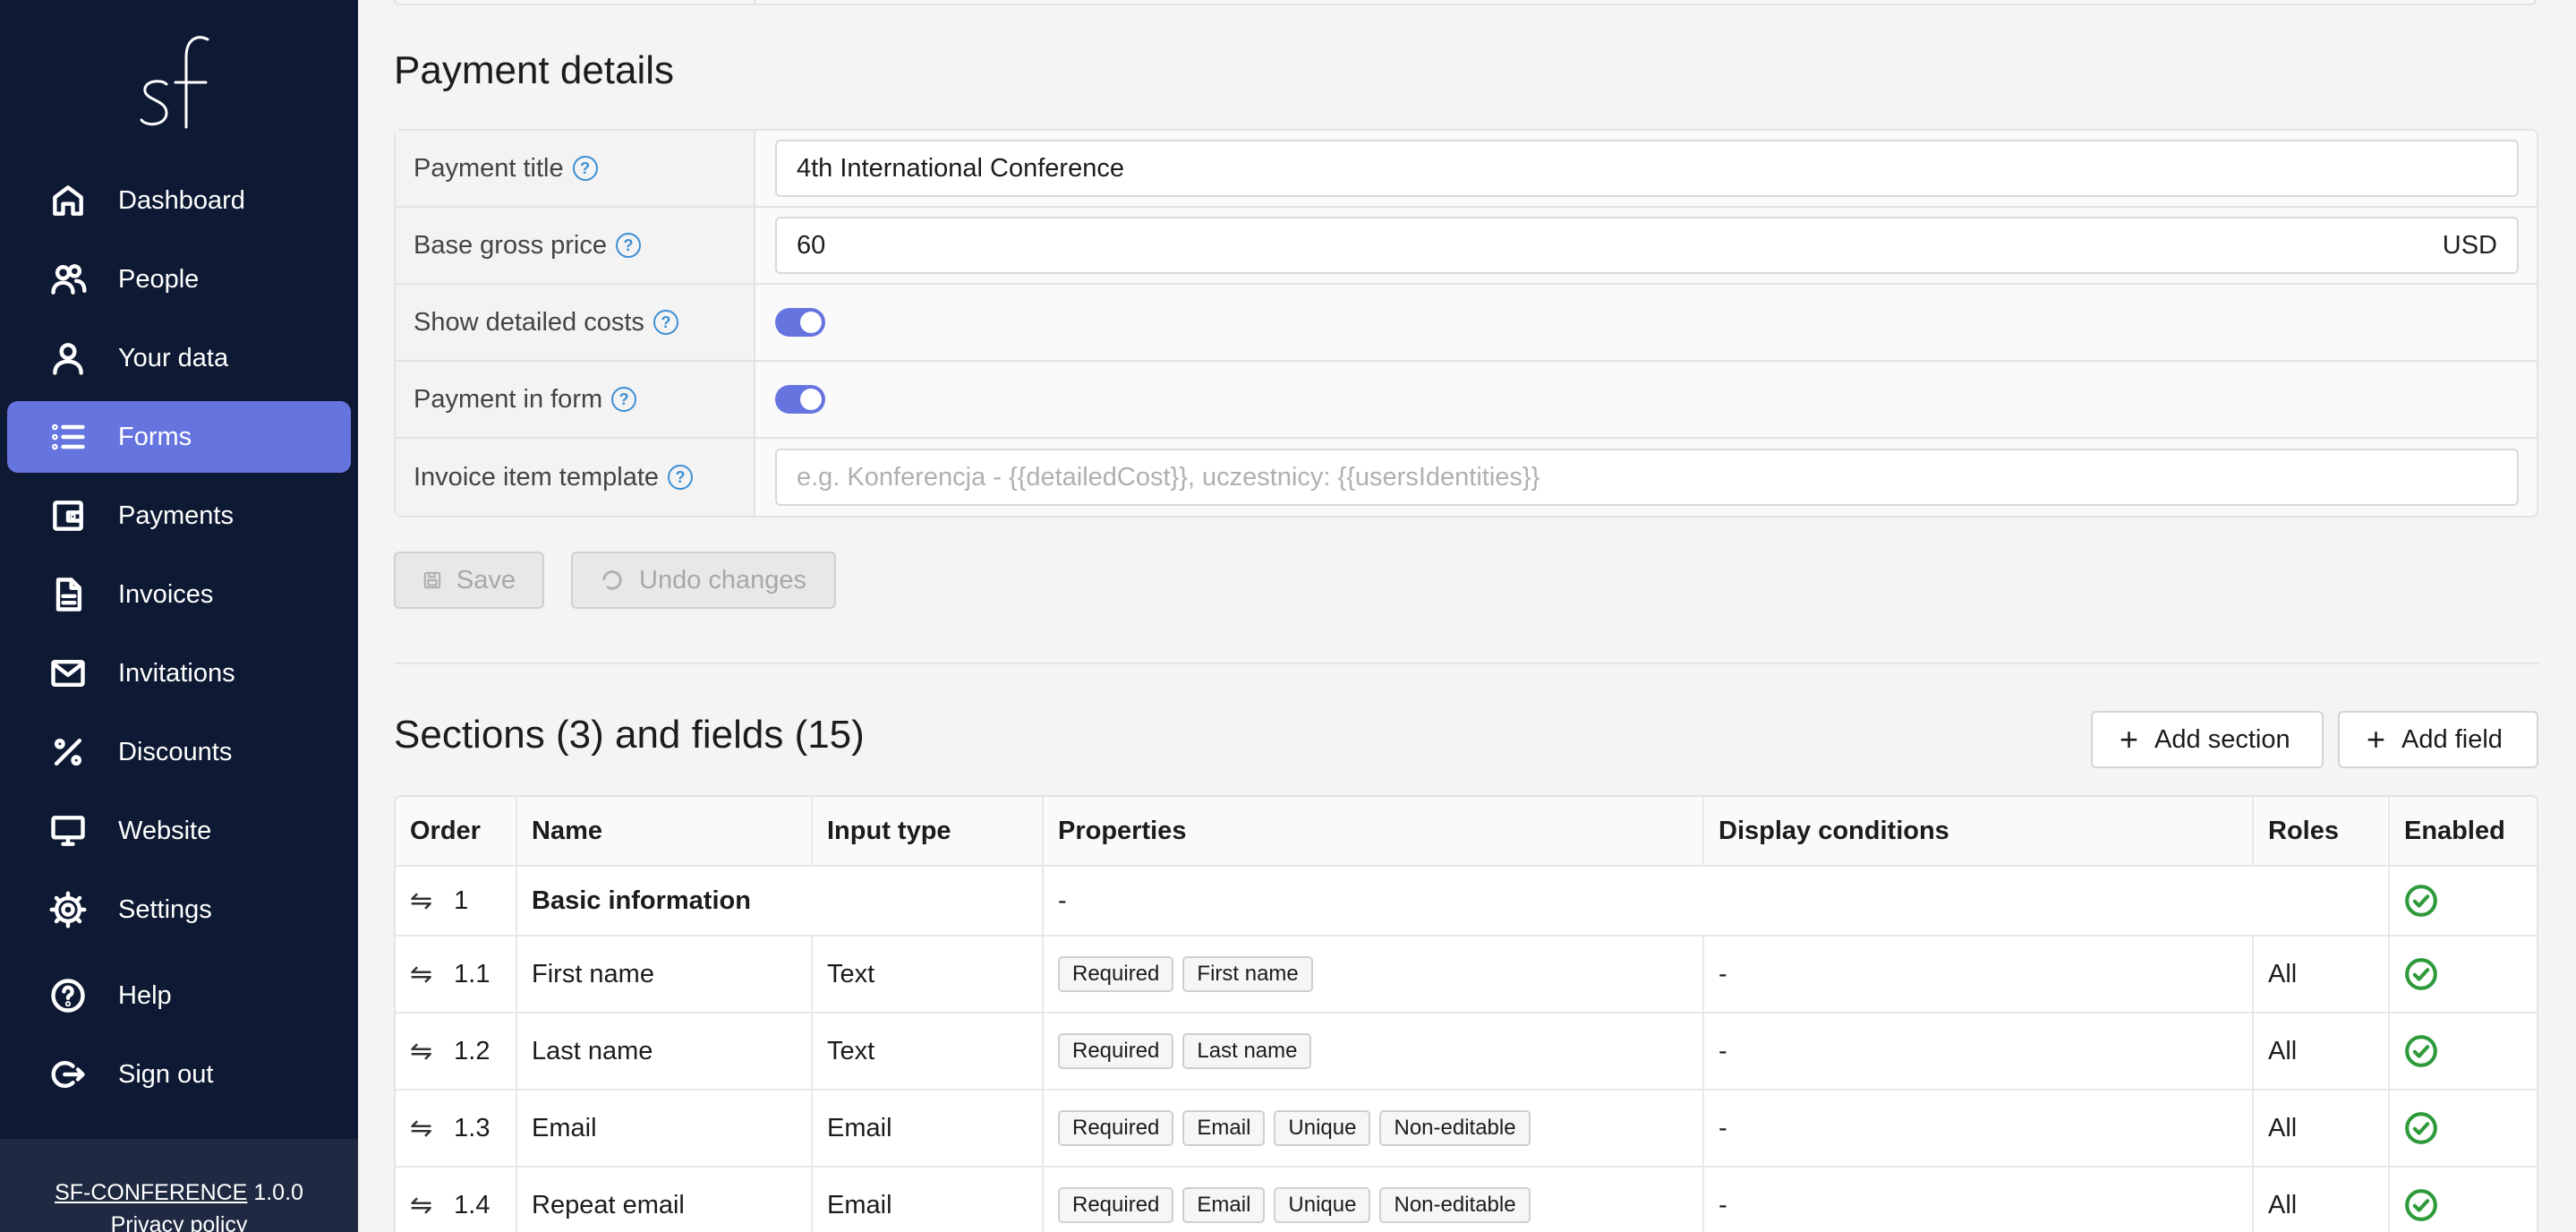 This screenshot has width=2576, height=1232. Describe the element at coordinates (780, 901) in the screenshot. I see `section-name: Basic information` at that location.